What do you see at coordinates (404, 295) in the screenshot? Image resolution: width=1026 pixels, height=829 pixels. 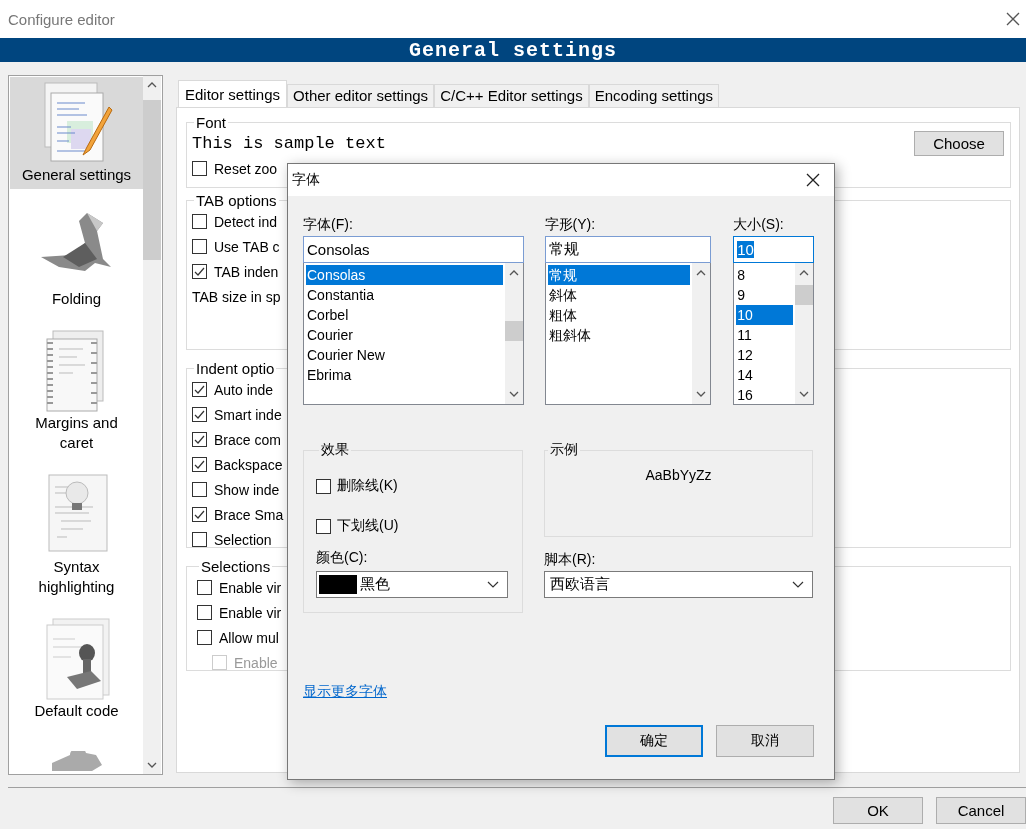 I see `list-item: Constantia` at bounding box center [404, 295].